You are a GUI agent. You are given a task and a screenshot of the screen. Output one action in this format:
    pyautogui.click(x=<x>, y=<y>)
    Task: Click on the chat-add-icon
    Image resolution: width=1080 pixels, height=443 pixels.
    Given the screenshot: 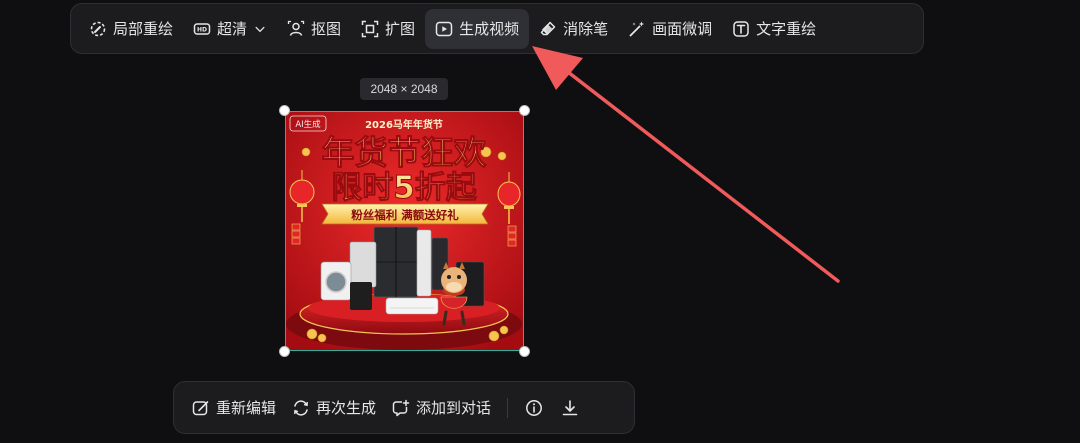 What is the action you would take?
    pyautogui.click(x=401, y=407)
    